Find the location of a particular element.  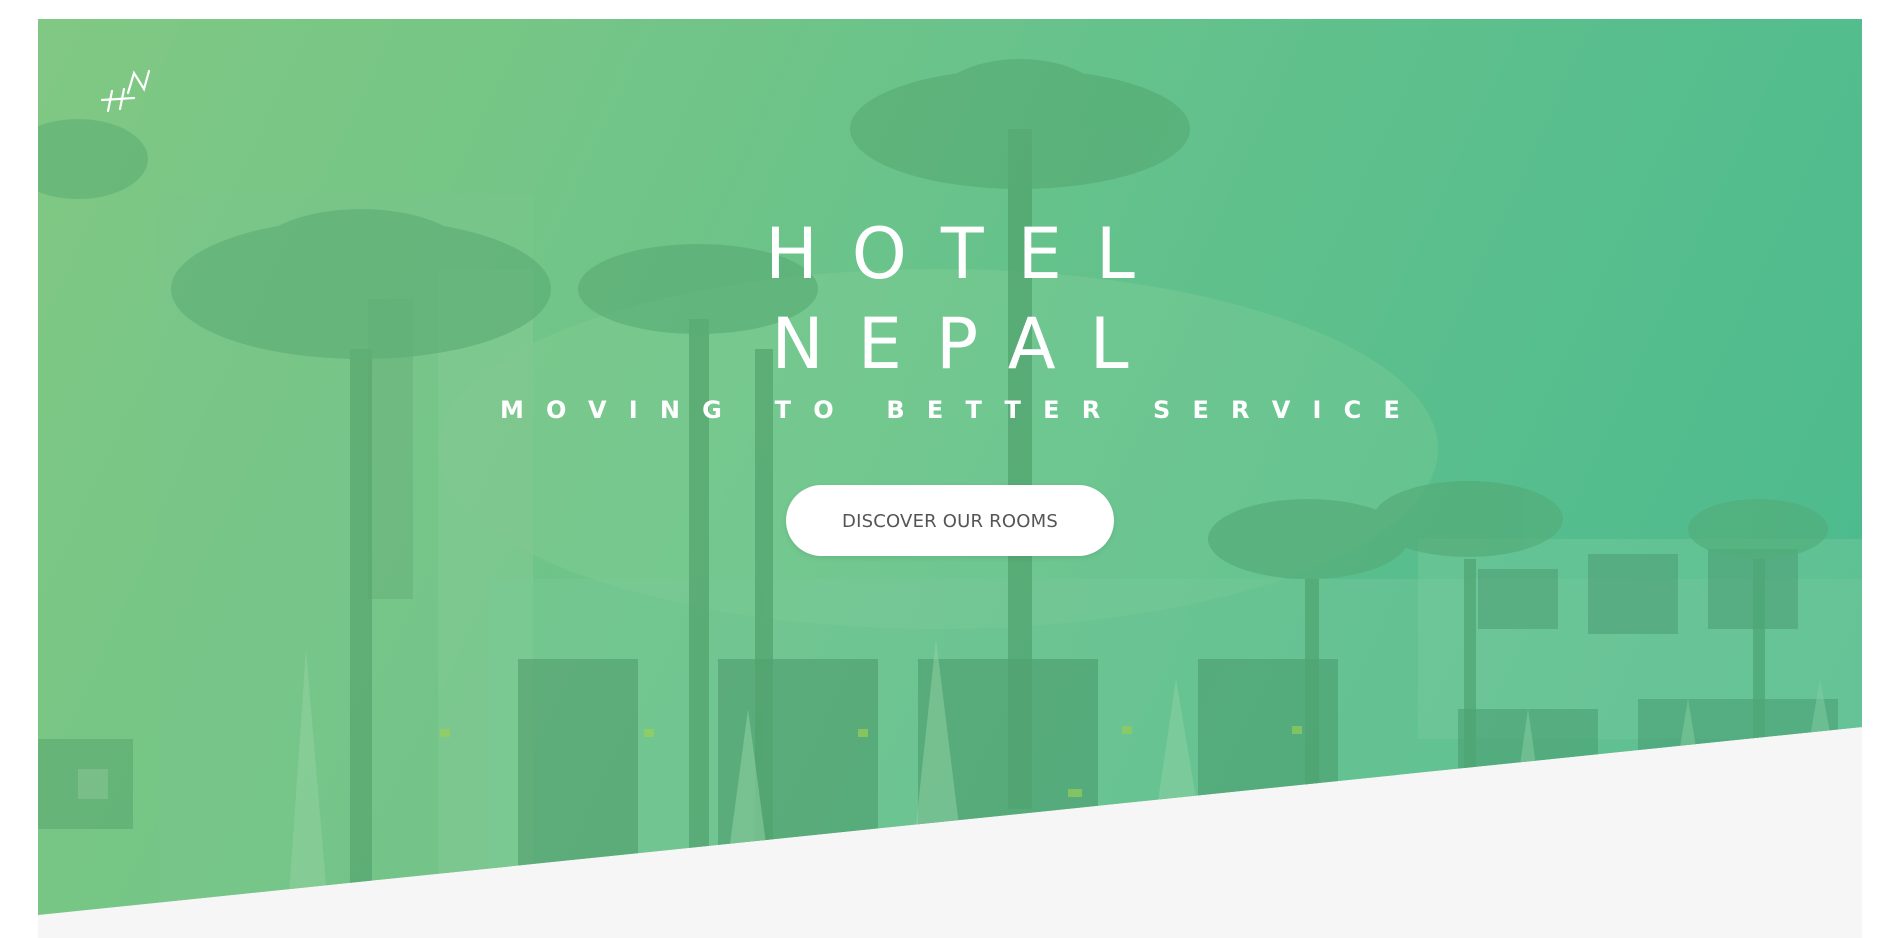

hero-title-line-2: NEPAL is located at coordinates (967, 344).